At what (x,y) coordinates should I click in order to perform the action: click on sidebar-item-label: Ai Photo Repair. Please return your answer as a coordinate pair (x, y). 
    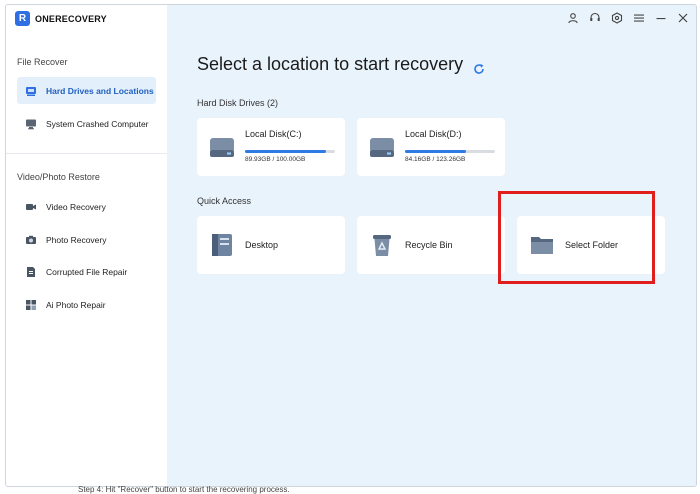
    Looking at the image, I should click on (76, 304).